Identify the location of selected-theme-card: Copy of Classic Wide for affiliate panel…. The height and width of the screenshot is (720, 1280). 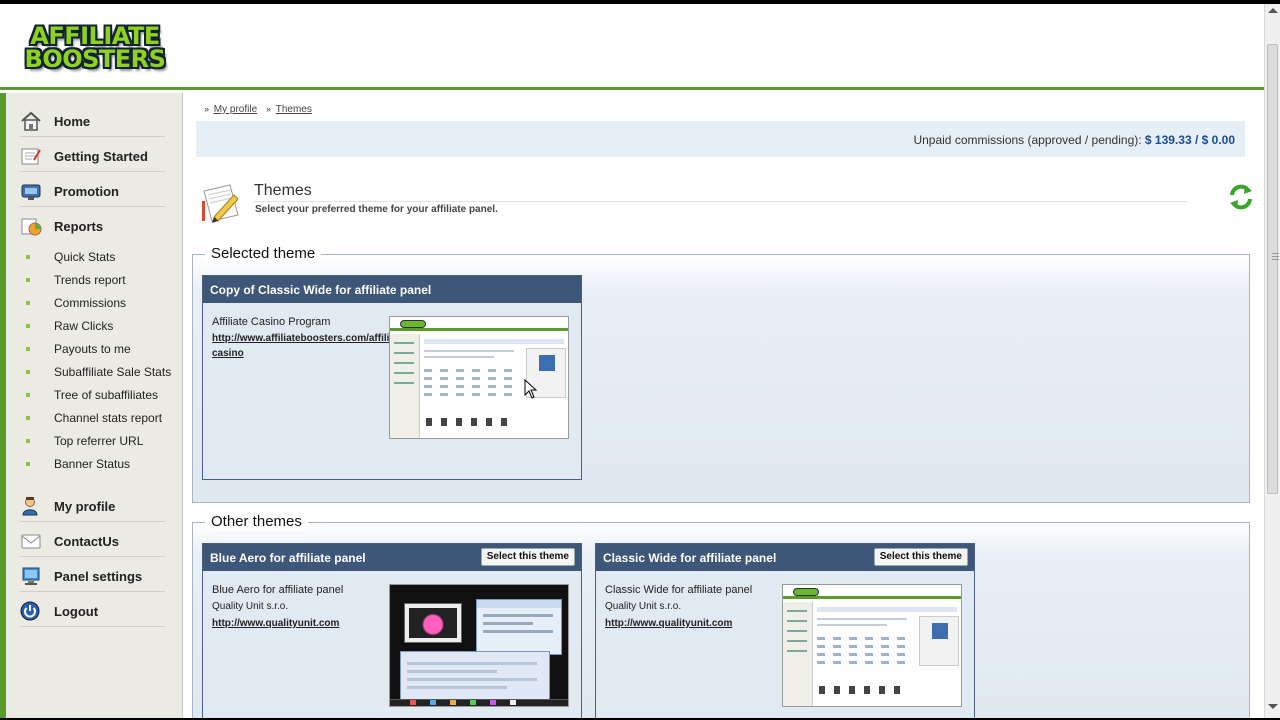
(392, 377).